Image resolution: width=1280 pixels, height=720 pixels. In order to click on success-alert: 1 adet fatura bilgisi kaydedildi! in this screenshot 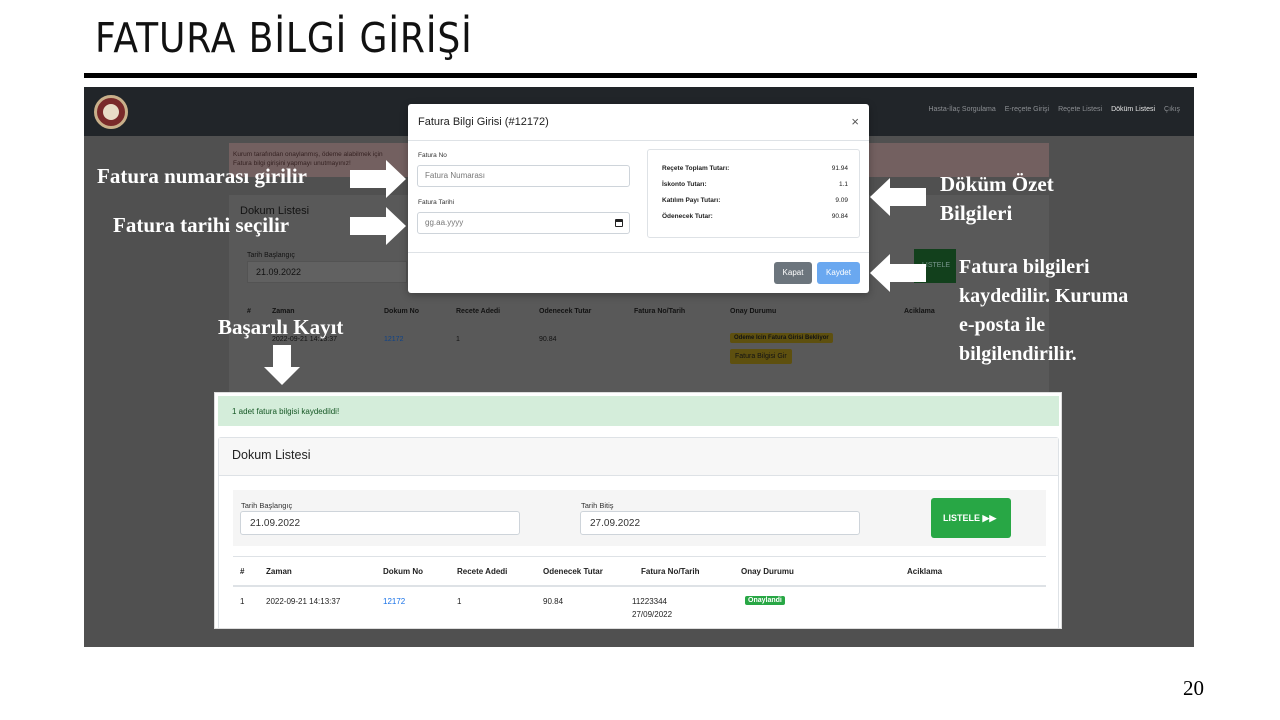, I will do `click(638, 411)`.